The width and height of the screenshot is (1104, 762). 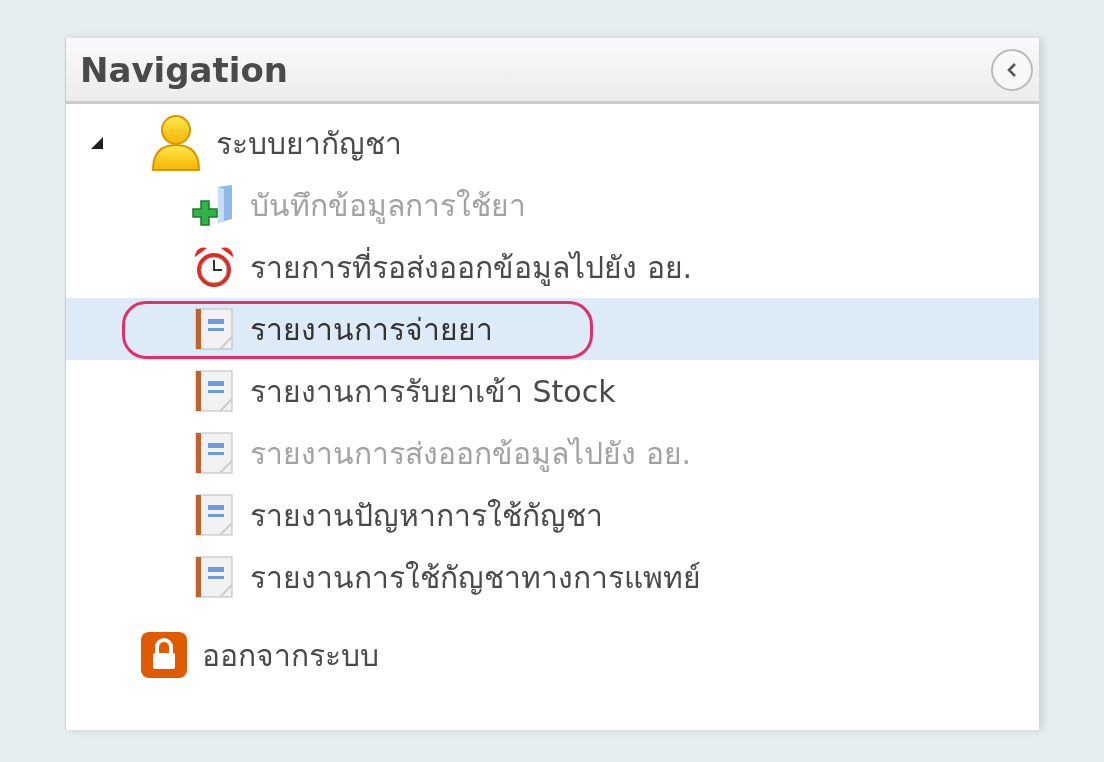 What do you see at coordinates (471, 454) in the screenshot?
I see `item-label: รายงานการส่งออกข้อมูลไปยัง อย.` at bounding box center [471, 454].